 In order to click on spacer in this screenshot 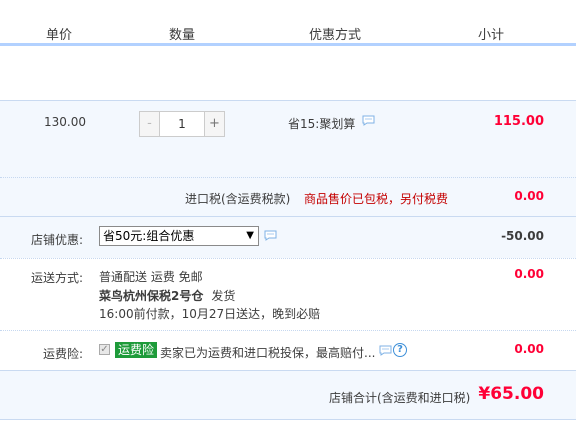, I will do `click(288, 73)`.